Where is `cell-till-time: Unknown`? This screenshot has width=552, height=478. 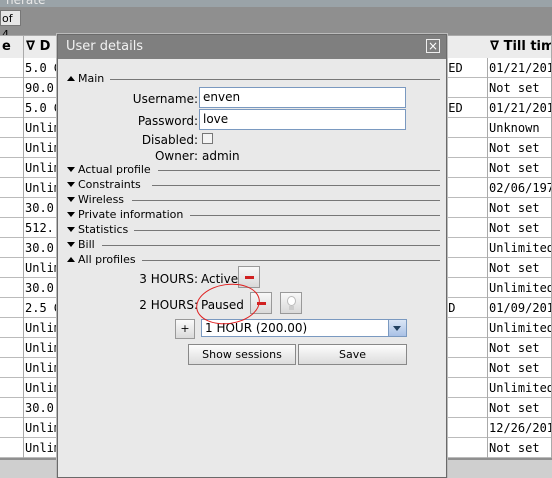
cell-till-time: Unknown is located at coordinates (520, 128).